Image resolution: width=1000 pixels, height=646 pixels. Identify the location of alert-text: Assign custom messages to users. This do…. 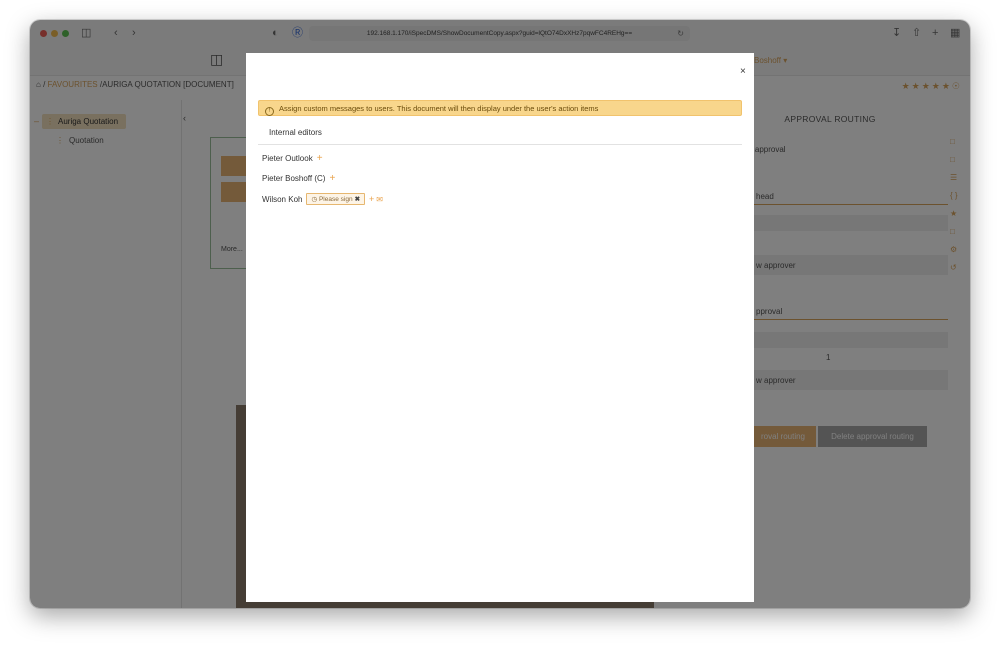
(439, 108).